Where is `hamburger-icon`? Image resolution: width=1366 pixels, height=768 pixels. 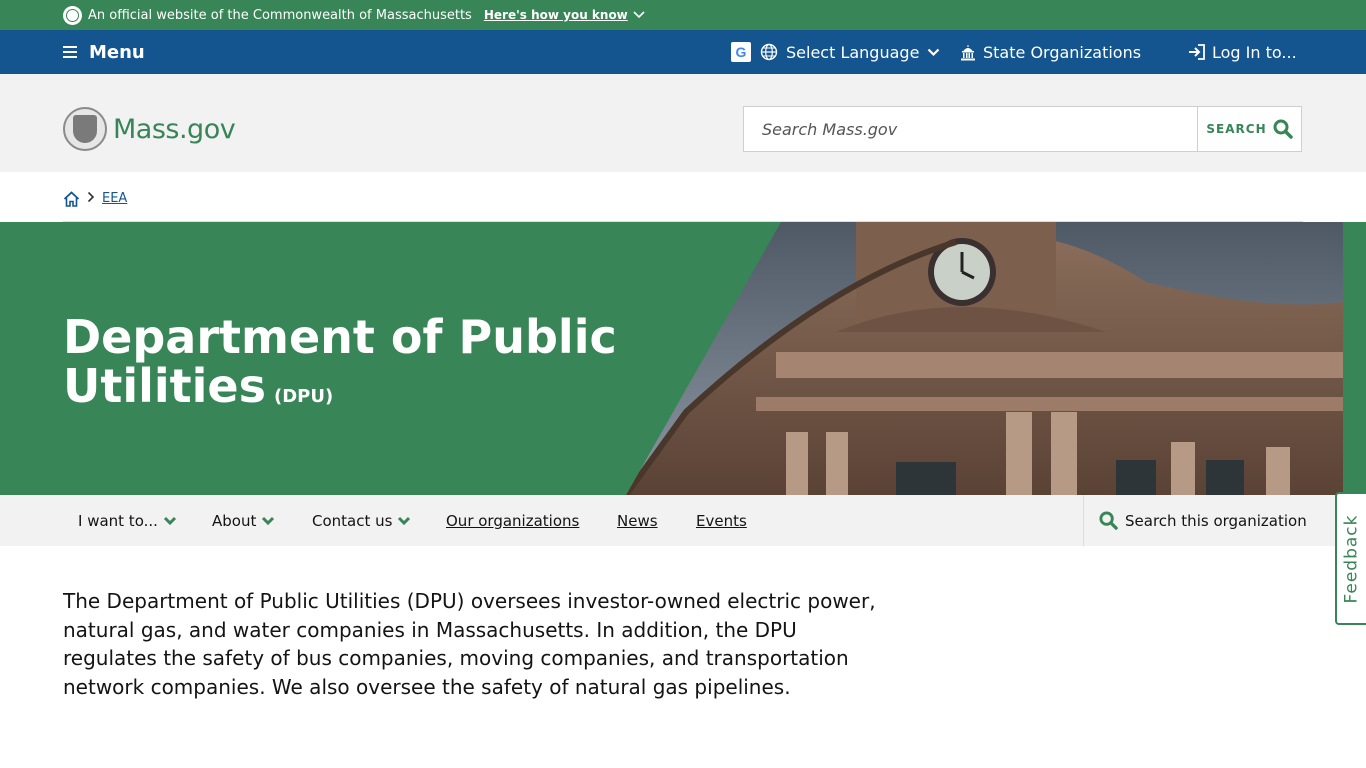 hamburger-icon is located at coordinates (70, 52).